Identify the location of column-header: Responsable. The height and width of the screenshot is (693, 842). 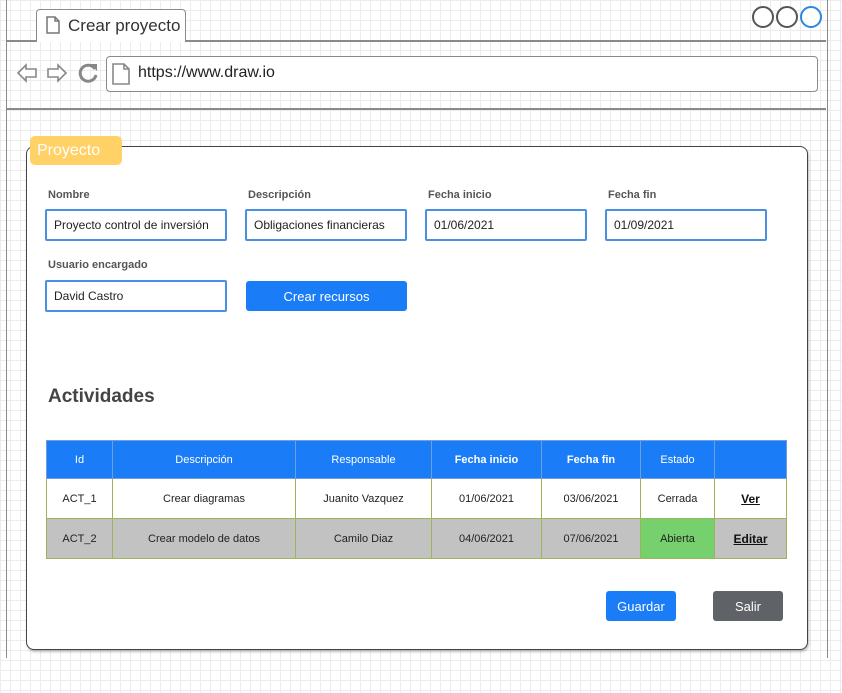
(363, 459).